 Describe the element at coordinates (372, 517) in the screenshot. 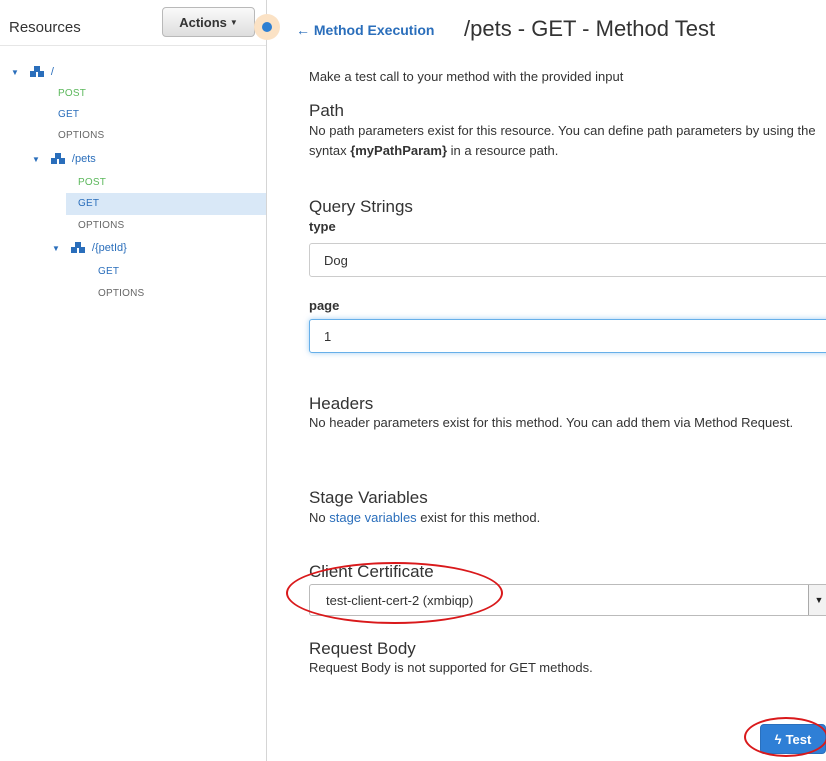

I see `stage-variables-link: stage variables` at that location.